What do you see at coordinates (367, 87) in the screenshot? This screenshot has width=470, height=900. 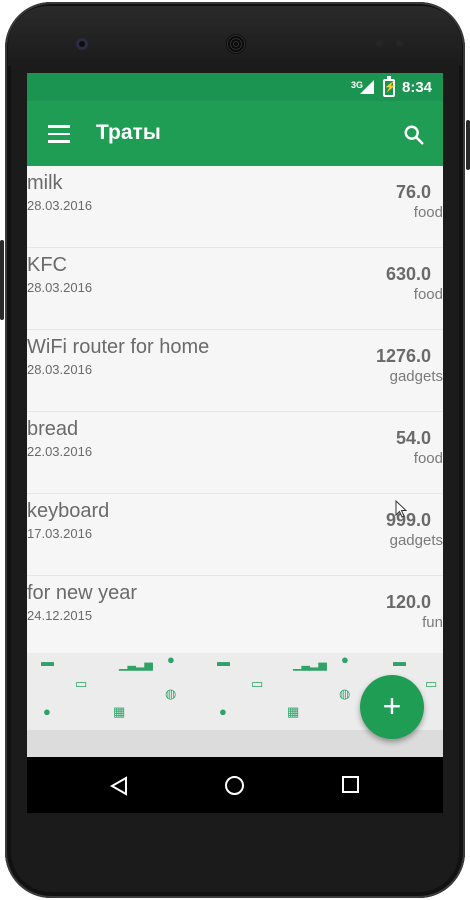 I see `signal-icon` at bounding box center [367, 87].